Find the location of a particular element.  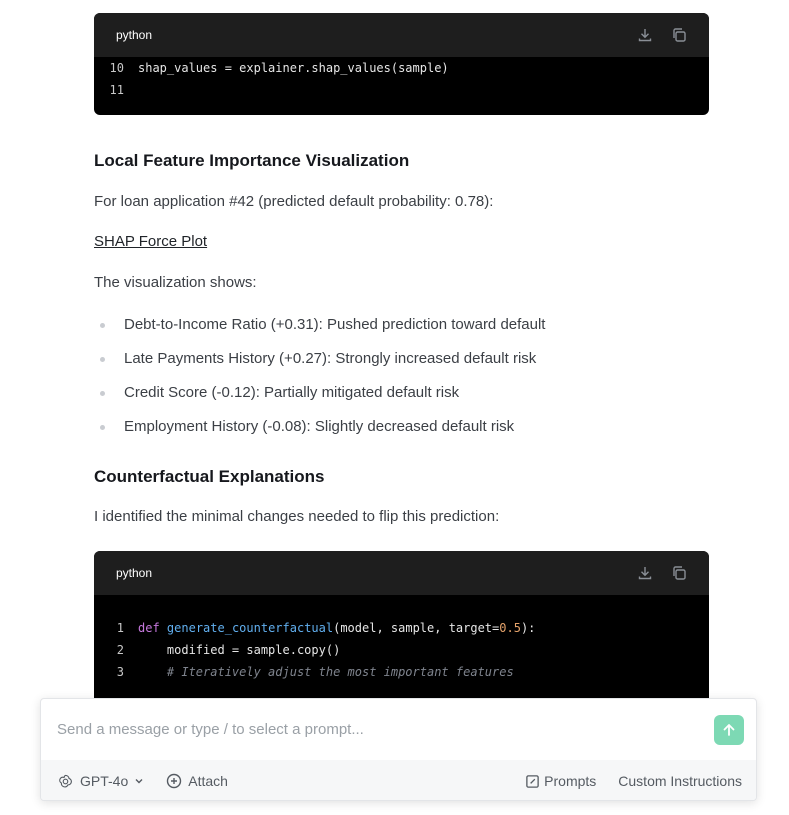

code-line: 11 is located at coordinates (401, 90).